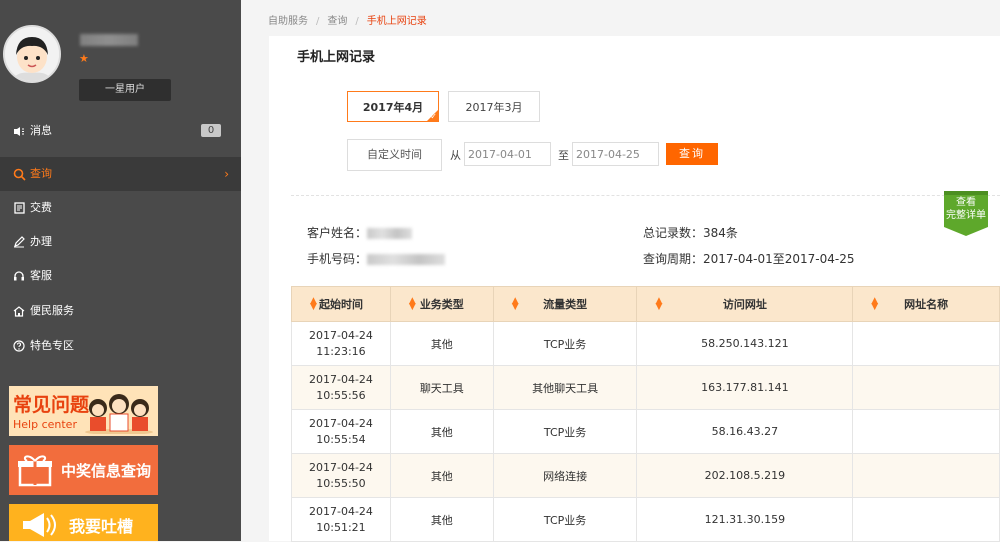 The height and width of the screenshot is (542, 1000). What do you see at coordinates (692, 154) in the screenshot?
I see `query-button: 查询` at bounding box center [692, 154].